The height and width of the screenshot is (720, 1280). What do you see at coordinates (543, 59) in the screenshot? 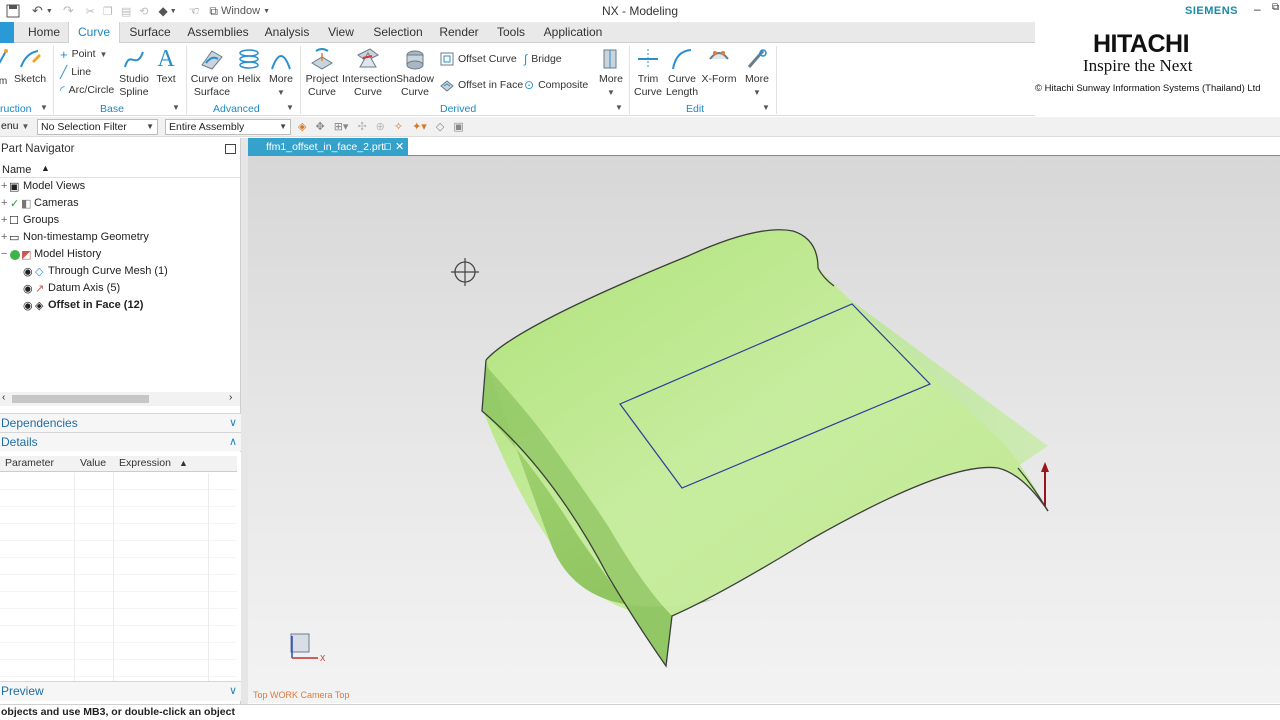
I see `bridge-button: ∫ Bridge` at bounding box center [543, 59].